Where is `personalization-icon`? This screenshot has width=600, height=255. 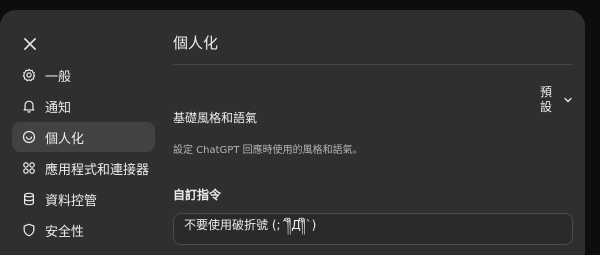 personalization-icon is located at coordinates (29, 137).